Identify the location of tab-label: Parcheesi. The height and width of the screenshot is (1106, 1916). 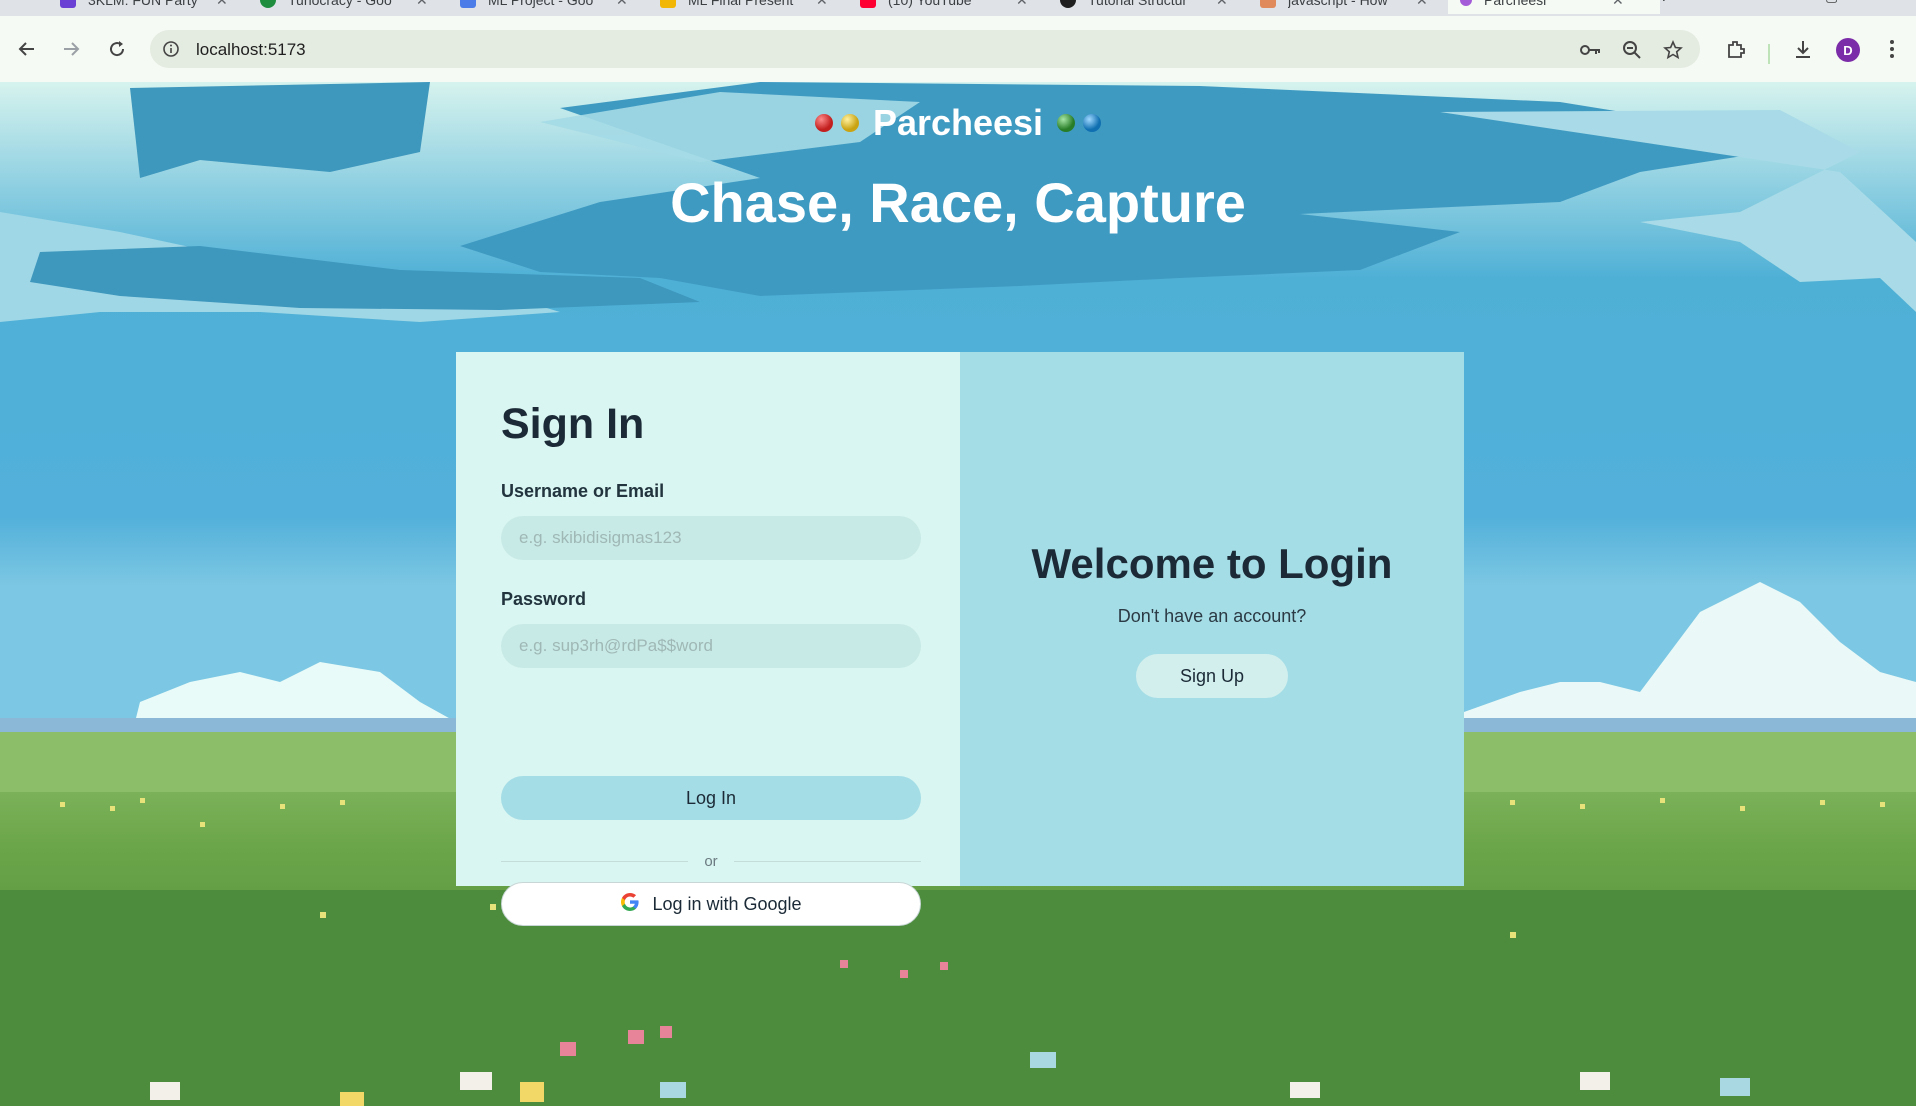
(1515, 4).